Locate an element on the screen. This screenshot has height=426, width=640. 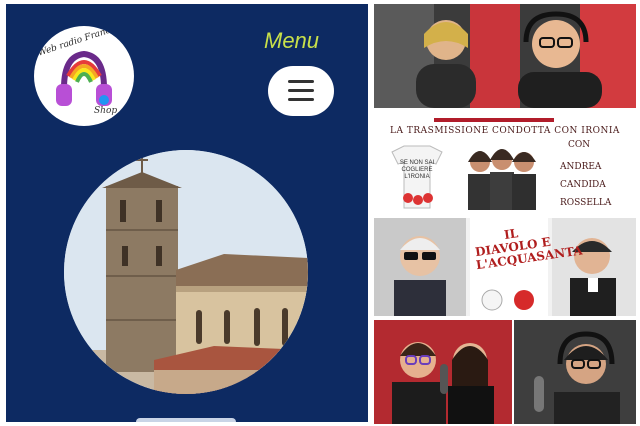
radio-logo: Web radio Francesco Shop is located at coordinates (84, 76).